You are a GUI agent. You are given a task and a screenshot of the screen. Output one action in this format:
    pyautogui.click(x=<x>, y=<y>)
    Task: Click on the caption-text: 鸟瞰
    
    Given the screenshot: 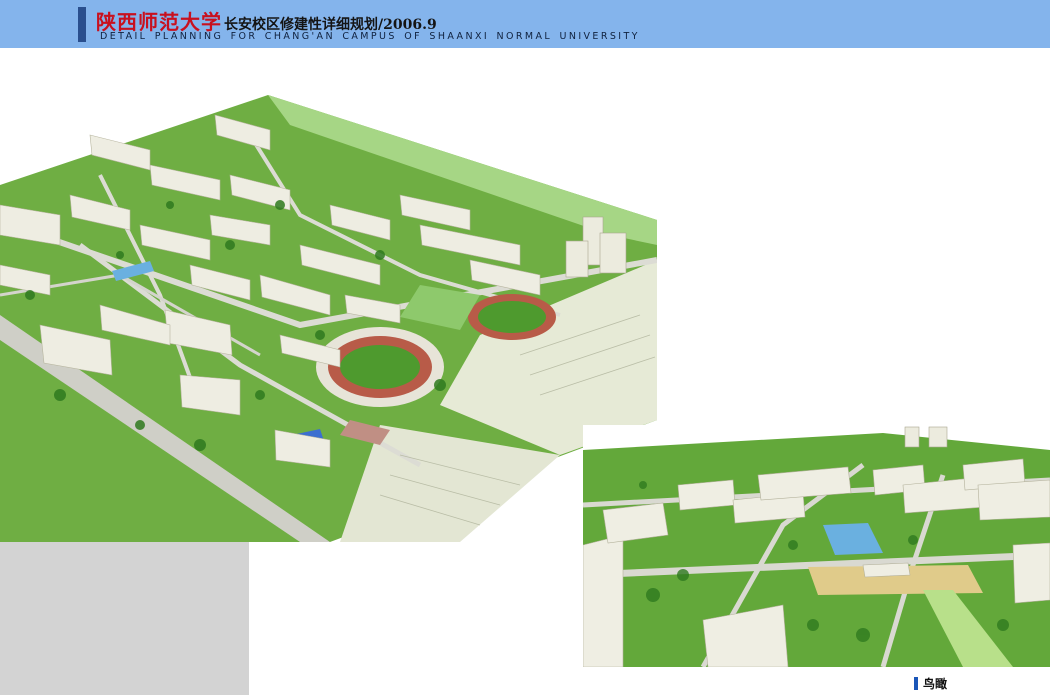 What is the action you would take?
    pyautogui.click(x=935, y=683)
    